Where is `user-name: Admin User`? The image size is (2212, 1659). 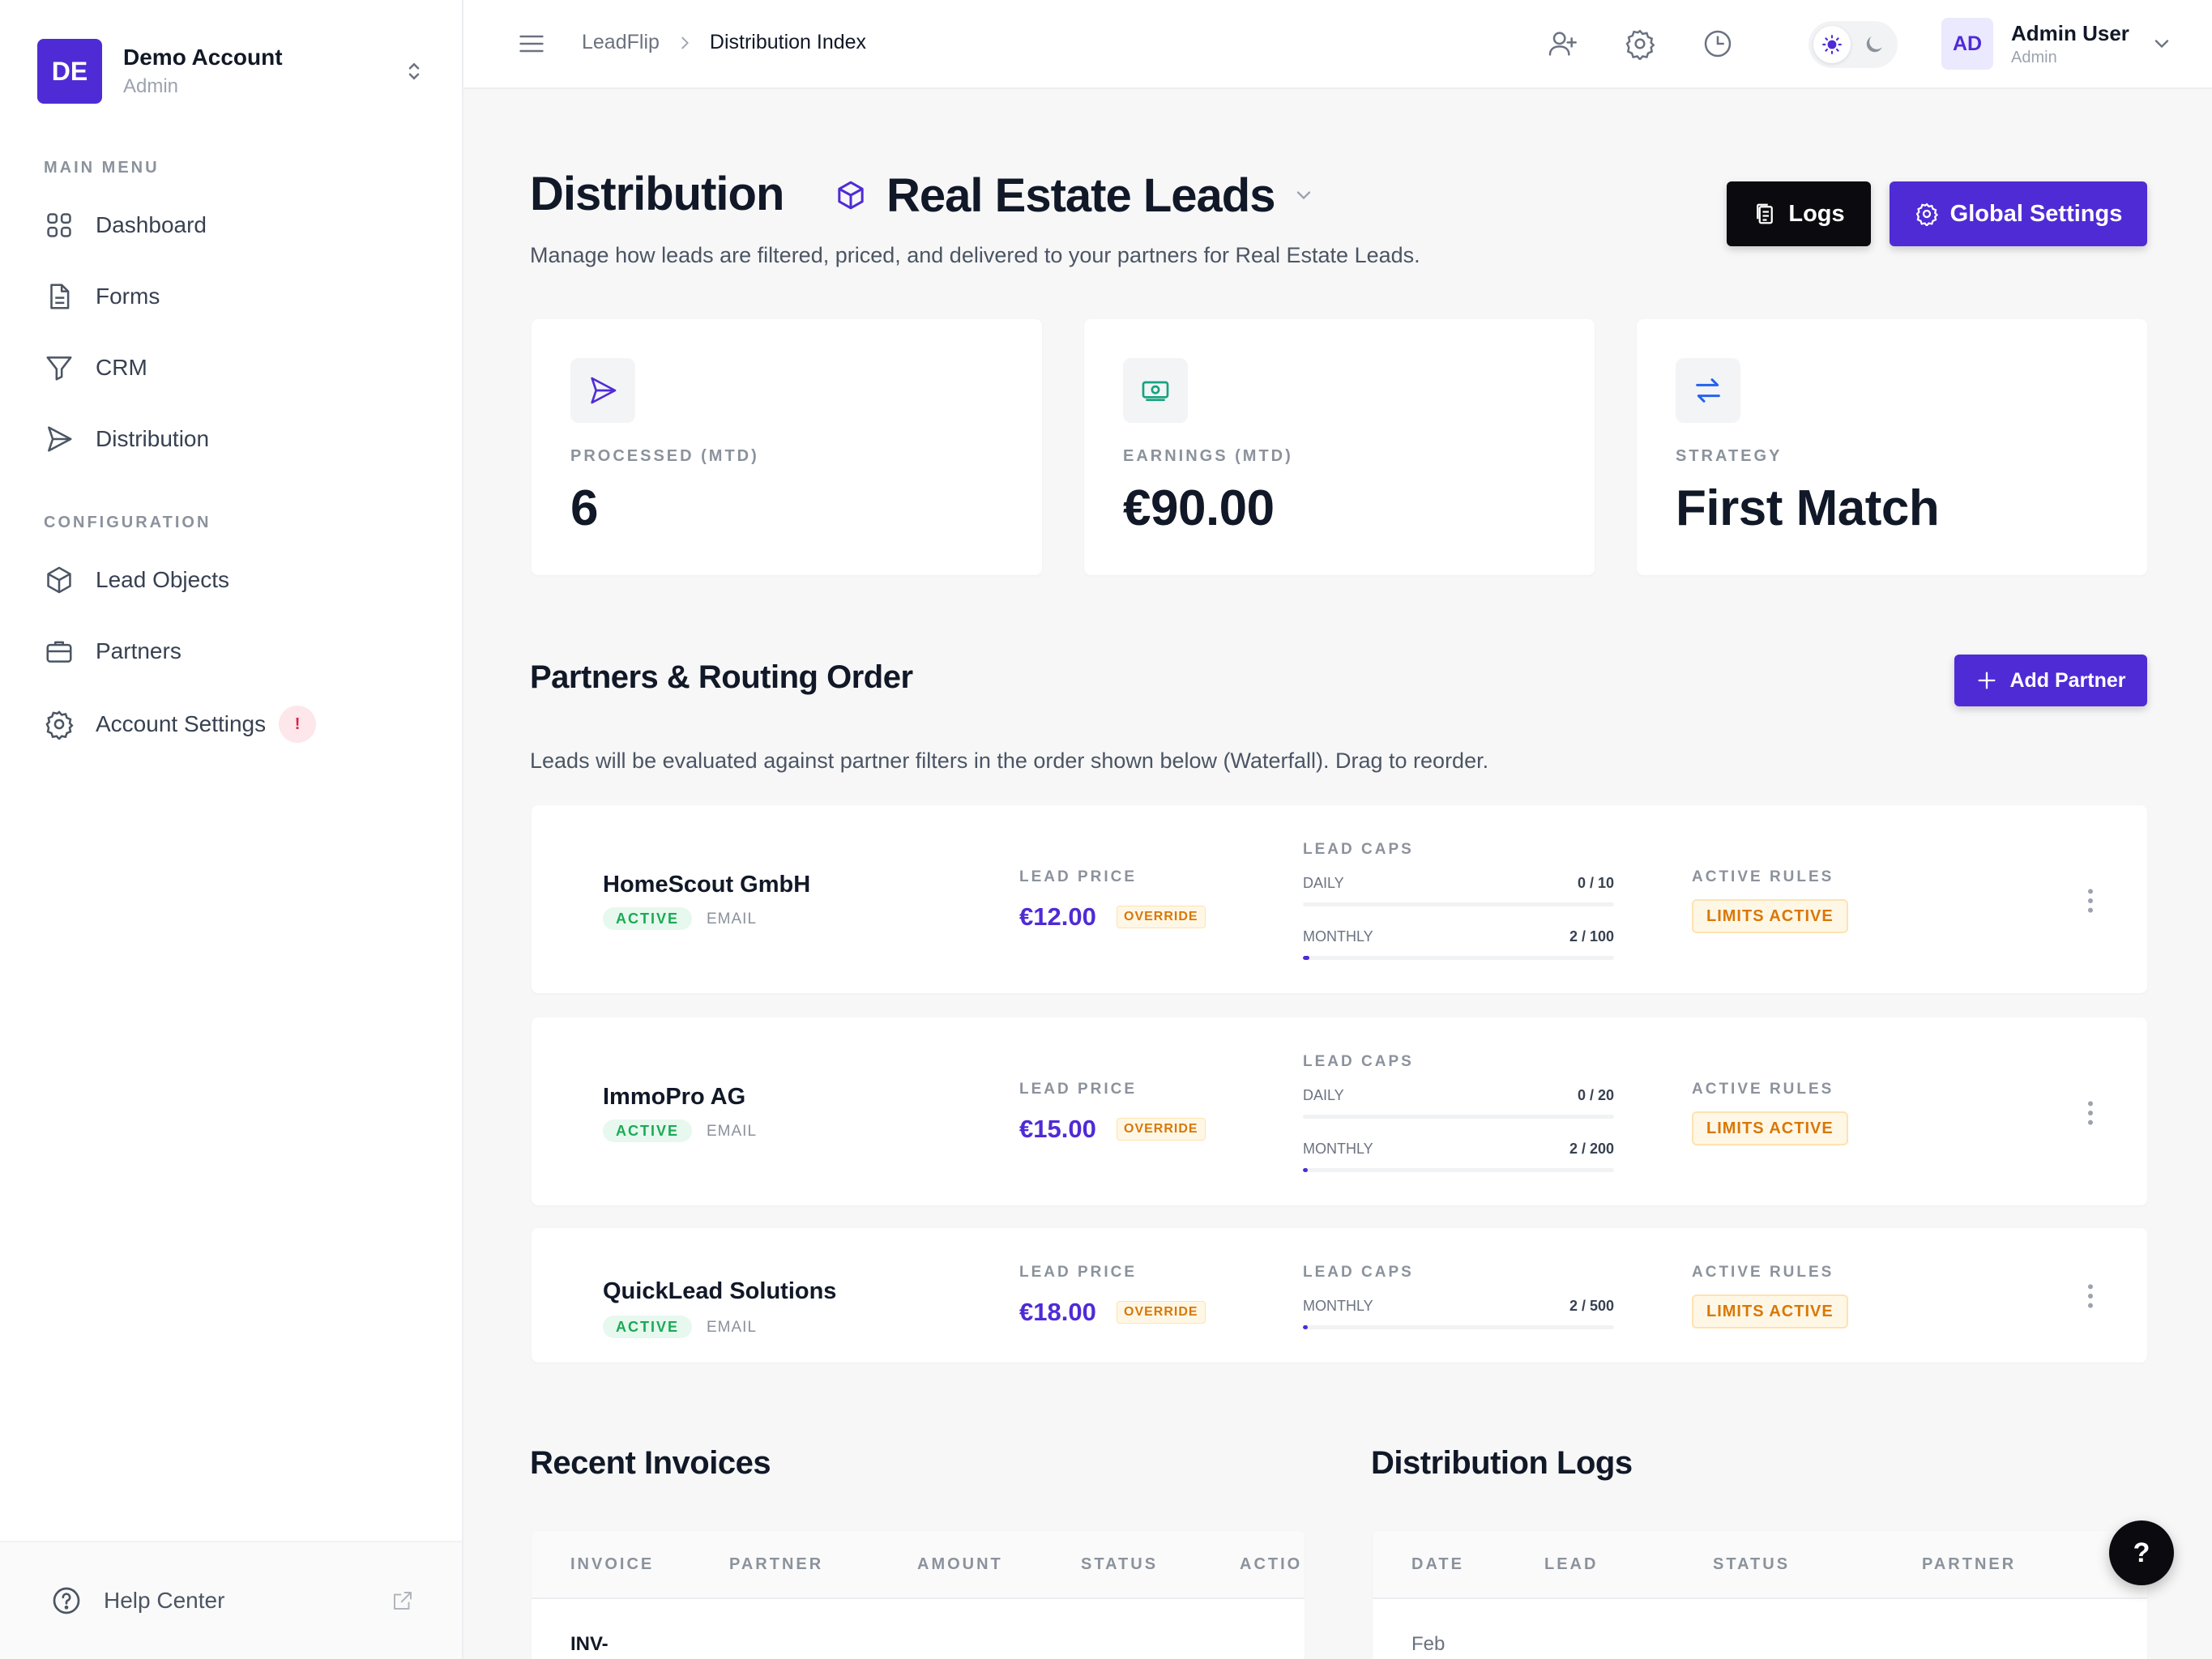 user-name: Admin User is located at coordinates (2070, 33).